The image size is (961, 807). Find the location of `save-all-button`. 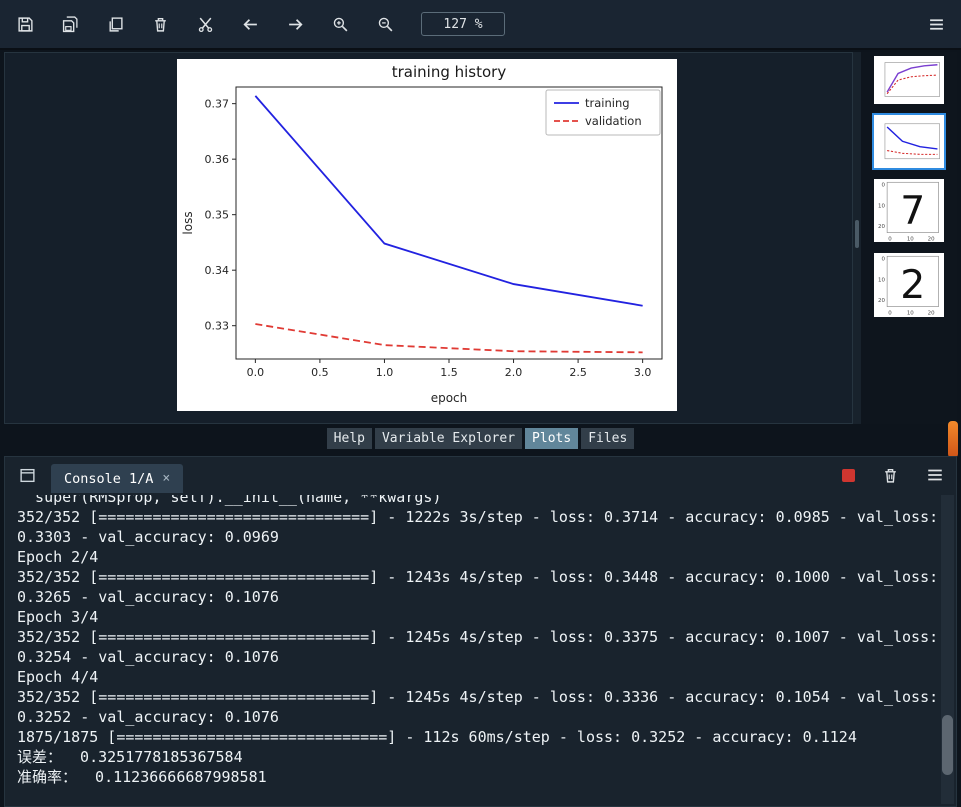

save-all-button is located at coordinates (70, 24).